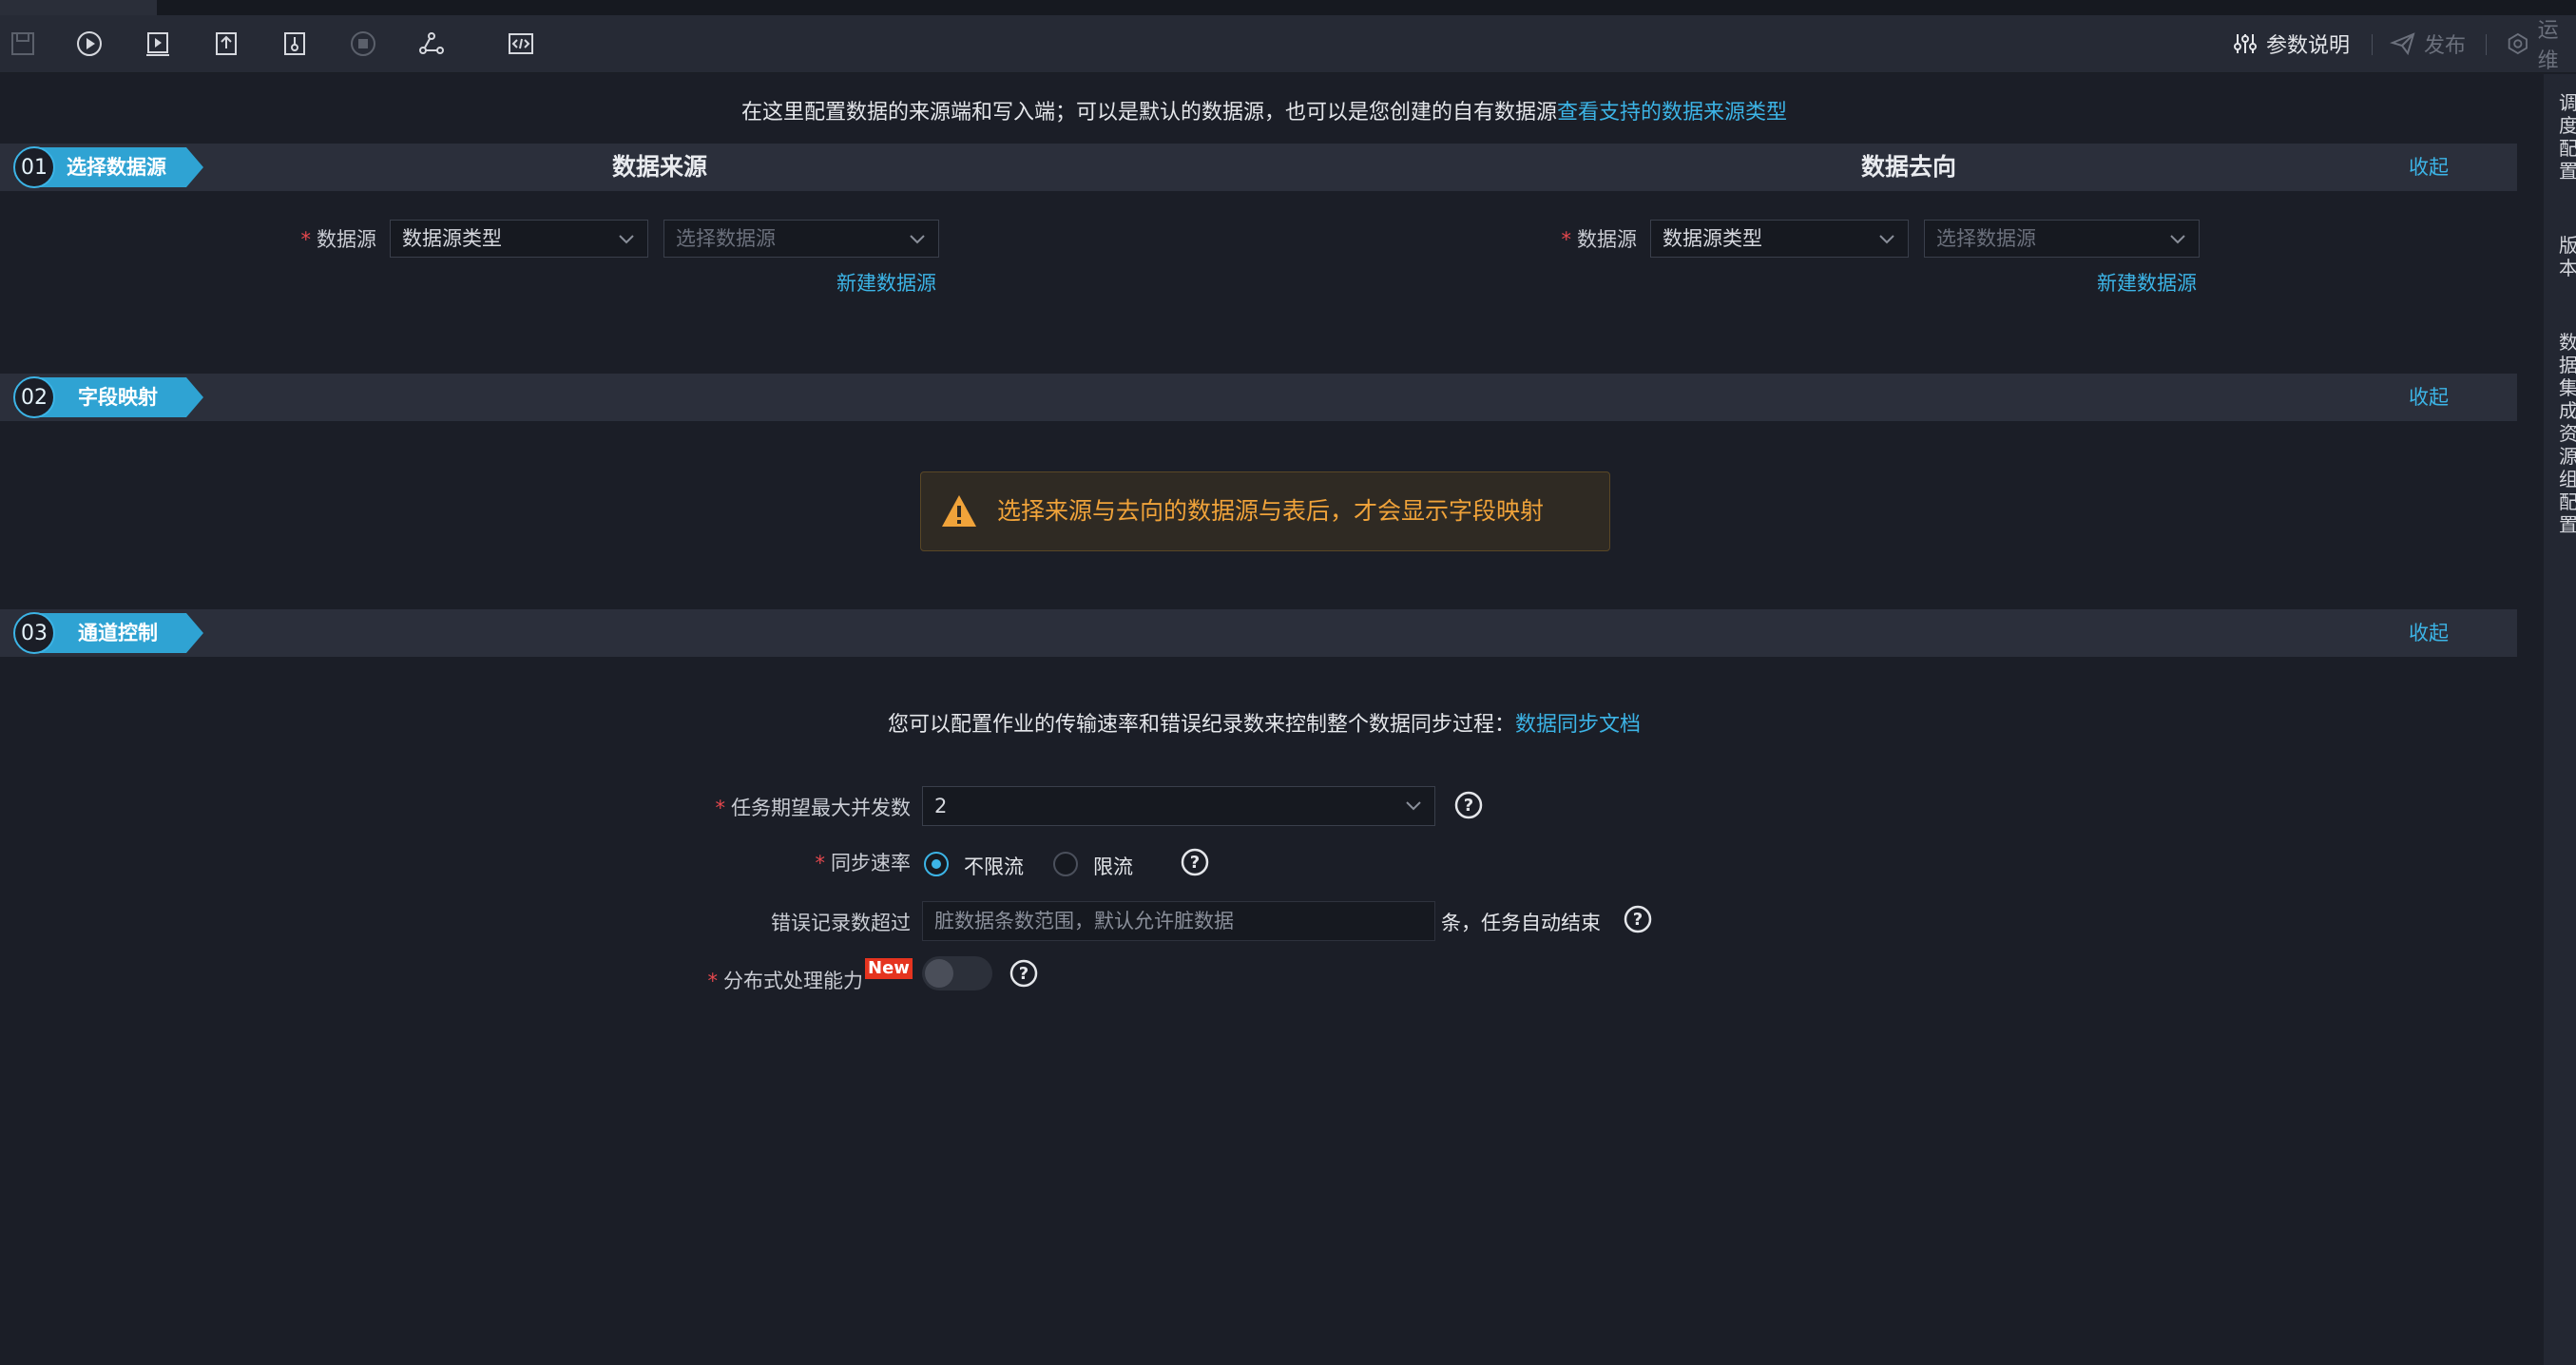 The width and height of the screenshot is (2576, 1365). Describe the element at coordinates (957, 973) in the screenshot. I see `distributed-toggle` at that location.